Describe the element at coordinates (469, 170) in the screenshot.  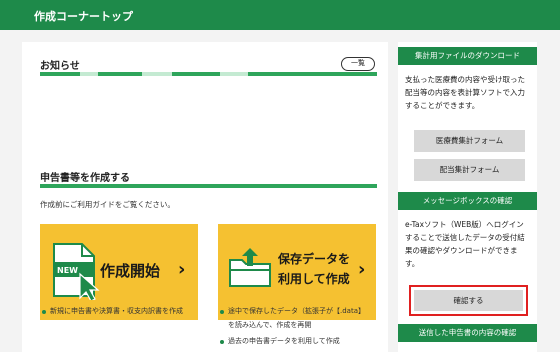
I see `dividend-form-button: 配当集計フォーム` at that location.